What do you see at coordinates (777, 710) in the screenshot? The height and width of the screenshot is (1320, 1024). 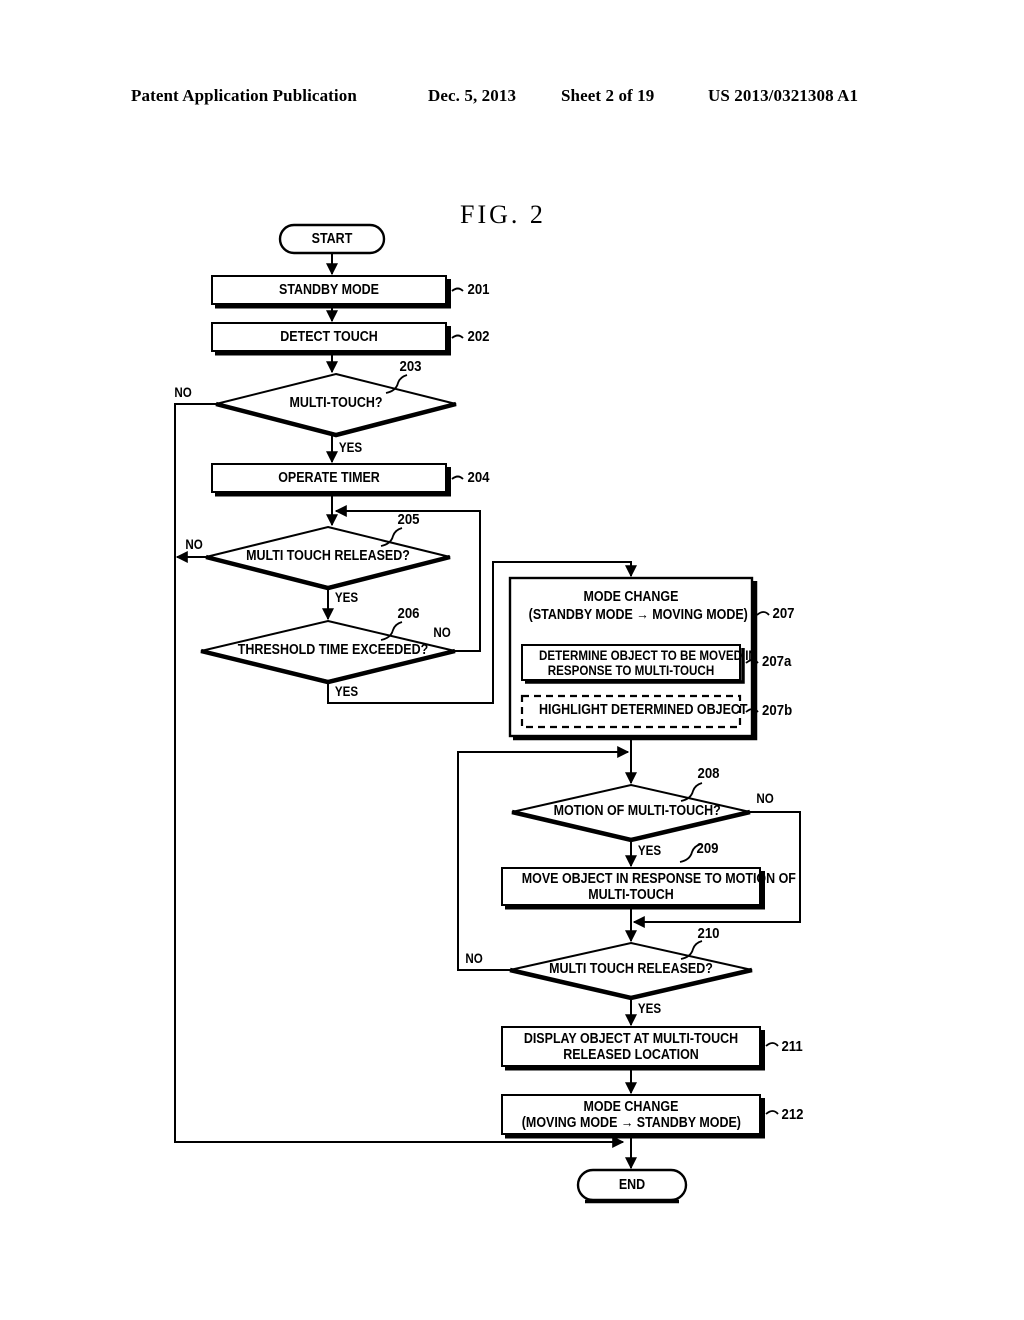 I see `ref-207b: 207b` at bounding box center [777, 710].